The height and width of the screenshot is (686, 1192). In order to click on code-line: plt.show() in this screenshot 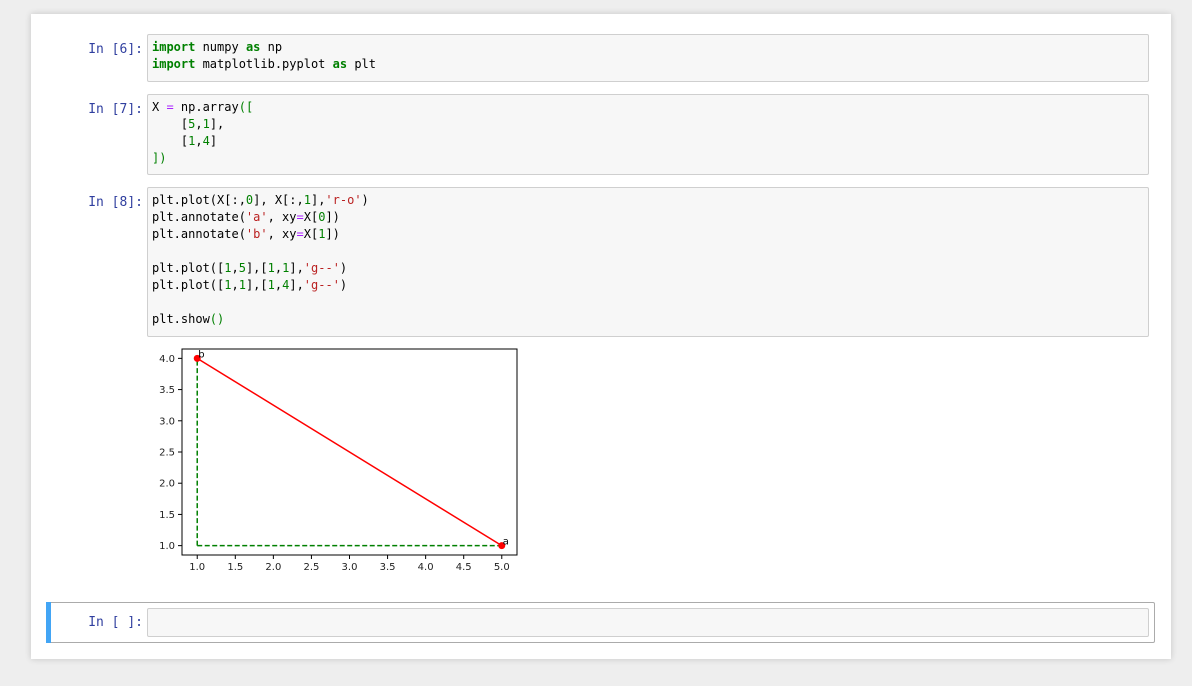, I will do `click(648, 319)`.